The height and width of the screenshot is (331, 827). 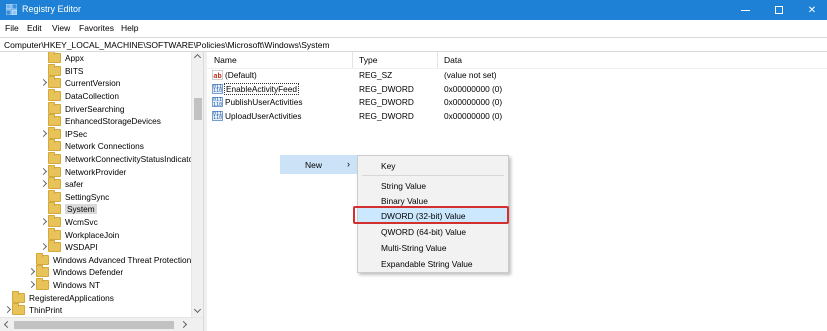 What do you see at coordinates (83, 171) in the screenshot?
I see `tree-item: NetworkProvider` at bounding box center [83, 171].